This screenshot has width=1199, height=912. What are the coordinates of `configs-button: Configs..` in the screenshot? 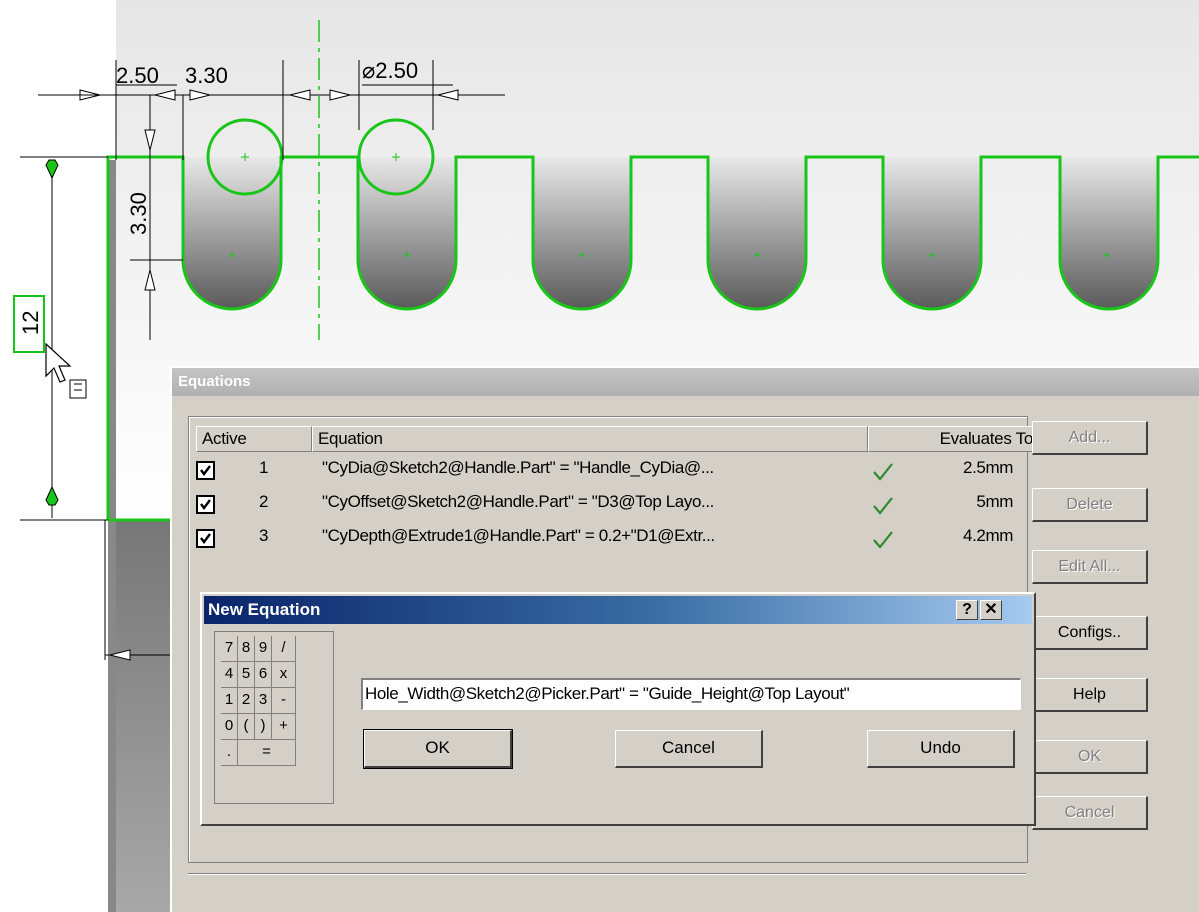 It's located at (1090, 633).